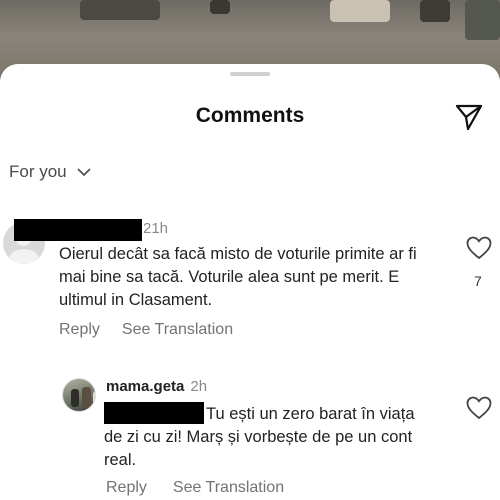 This screenshot has width=500, height=500. What do you see at coordinates (38, 171) in the screenshot?
I see `sort-label: For you` at bounding box center [38, 171].